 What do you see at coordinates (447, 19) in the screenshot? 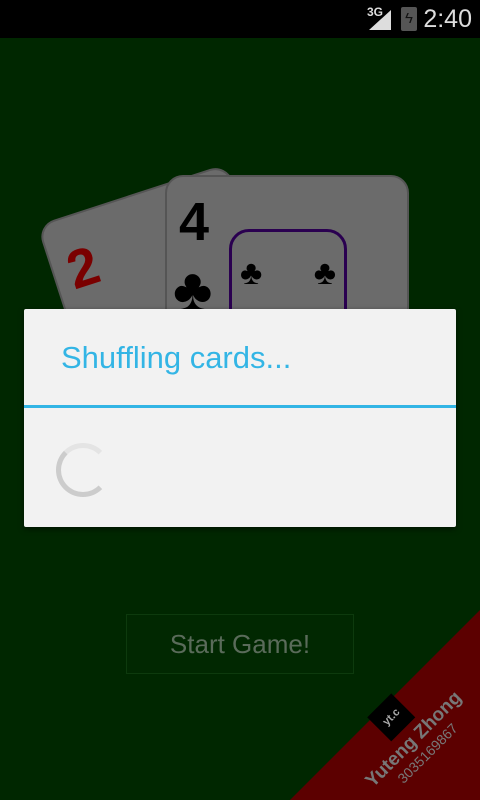
I see `clock: 2:40` at bounding box center [447, 19].